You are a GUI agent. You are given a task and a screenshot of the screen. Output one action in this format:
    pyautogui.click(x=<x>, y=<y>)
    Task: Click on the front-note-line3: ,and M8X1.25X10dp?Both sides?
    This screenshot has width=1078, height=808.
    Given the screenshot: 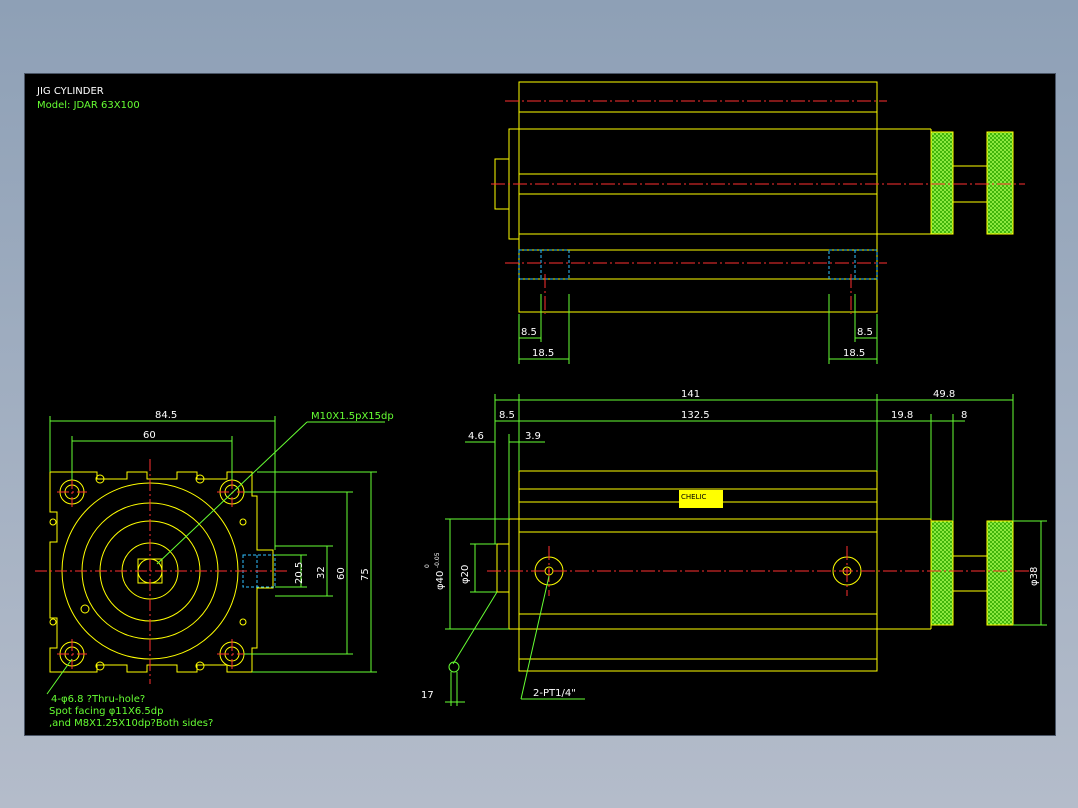 What is the action you would take?
    pyautogui.click(x=131, y=723)
    